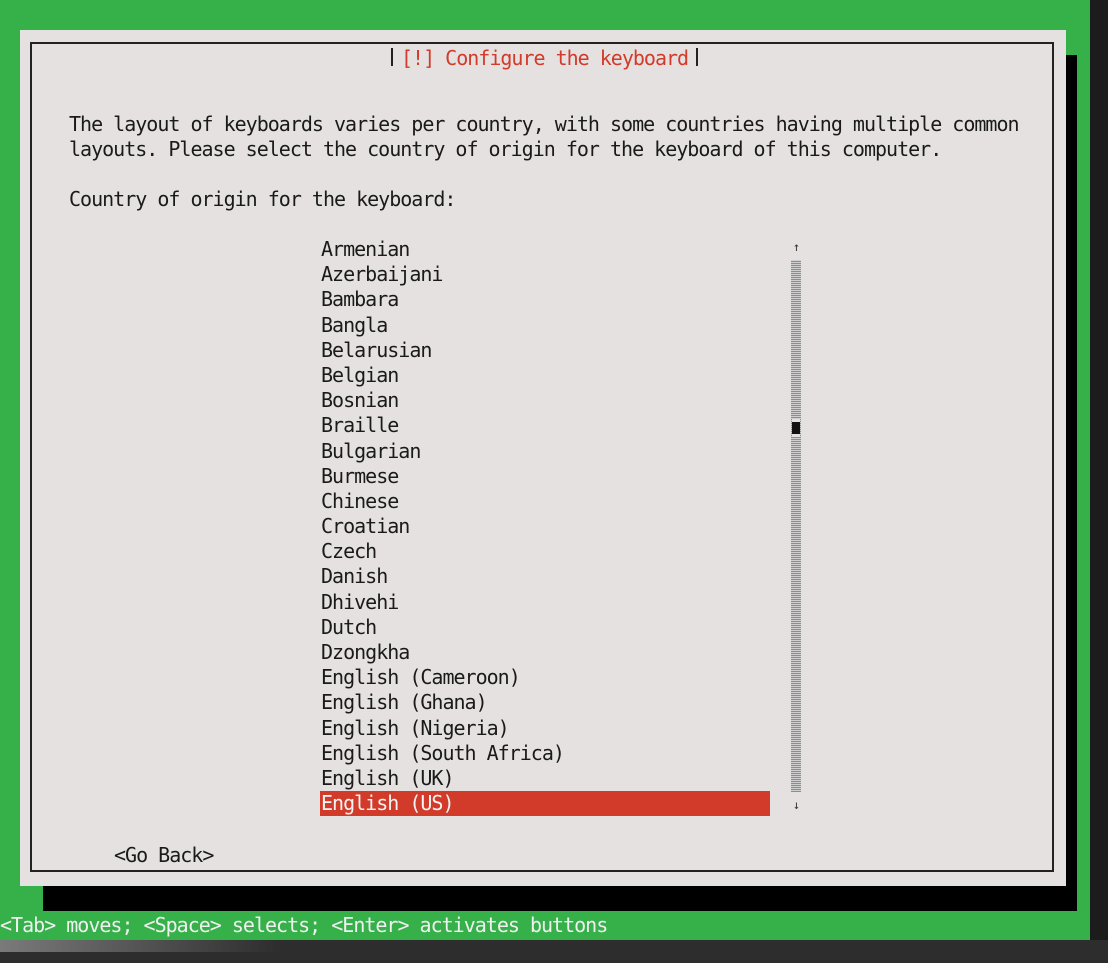 This screenshot has width=1108, height=963. I want to click on list-item: English (Nigeria), so click(545, 728).